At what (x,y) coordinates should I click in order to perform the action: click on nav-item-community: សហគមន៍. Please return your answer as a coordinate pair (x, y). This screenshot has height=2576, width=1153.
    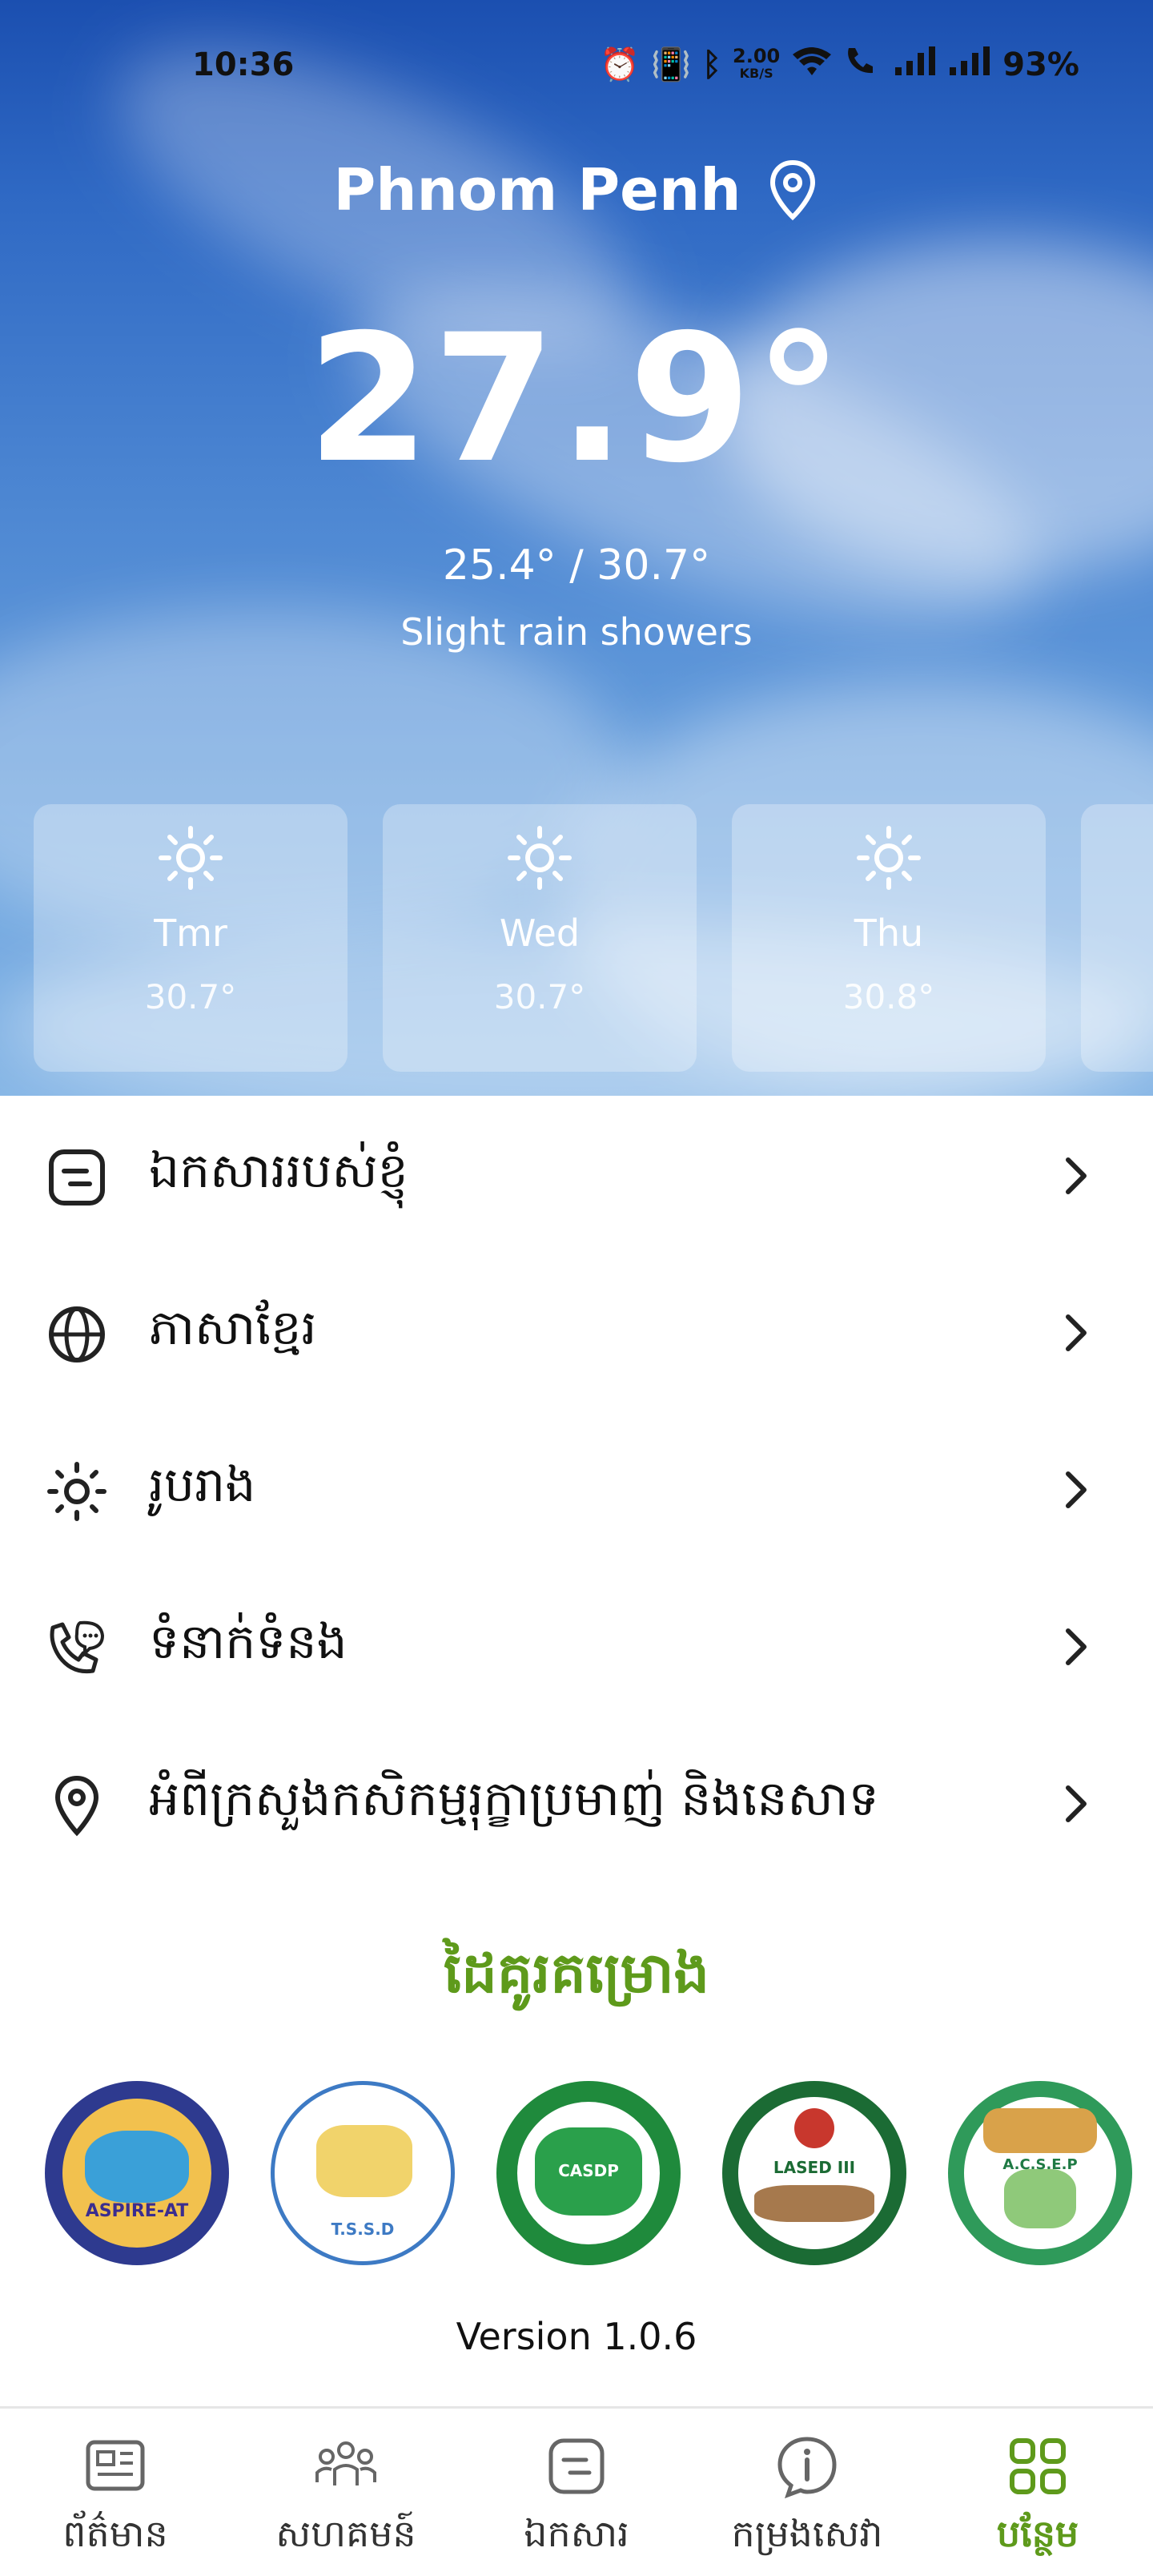
    Looking at the image, I should click on (346, 2492).